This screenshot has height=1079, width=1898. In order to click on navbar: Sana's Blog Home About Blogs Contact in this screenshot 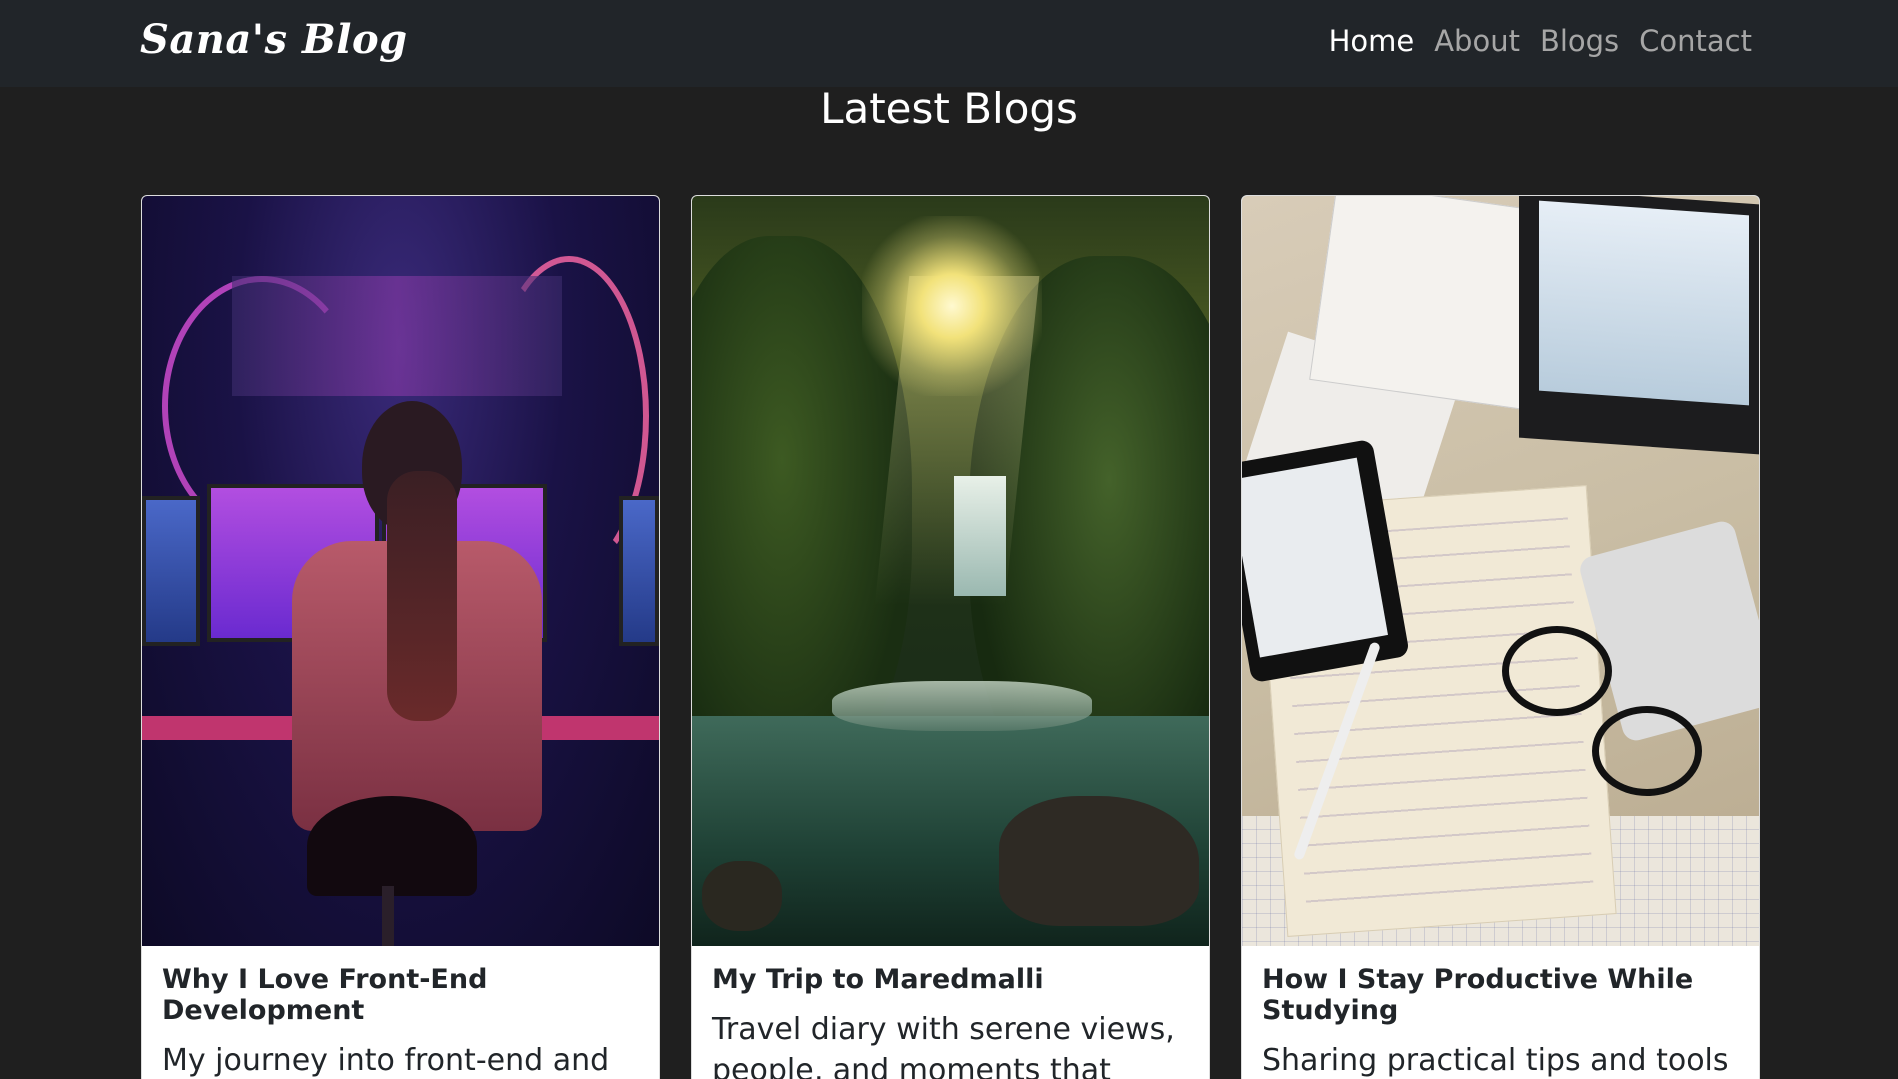, I will do `click(949, 43)`.